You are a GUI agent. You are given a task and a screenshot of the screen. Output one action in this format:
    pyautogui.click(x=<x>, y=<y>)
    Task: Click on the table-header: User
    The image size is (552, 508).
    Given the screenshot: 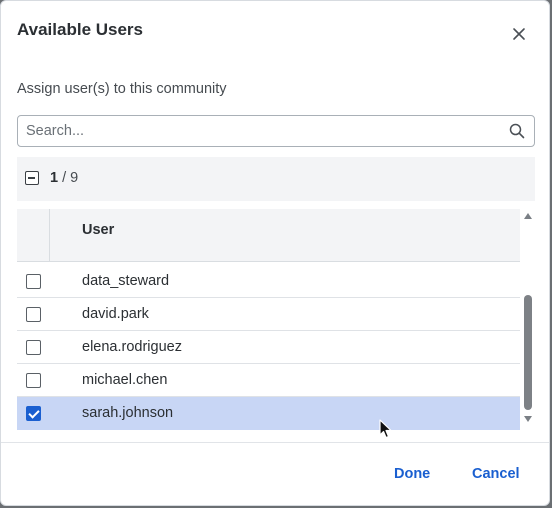 What is the action you would take?
    pyautogui.click(x=268, y=235)
    